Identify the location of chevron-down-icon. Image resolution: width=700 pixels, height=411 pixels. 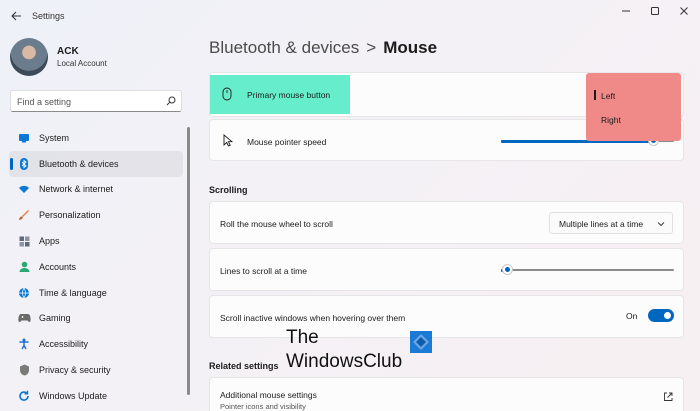
(661, 224).